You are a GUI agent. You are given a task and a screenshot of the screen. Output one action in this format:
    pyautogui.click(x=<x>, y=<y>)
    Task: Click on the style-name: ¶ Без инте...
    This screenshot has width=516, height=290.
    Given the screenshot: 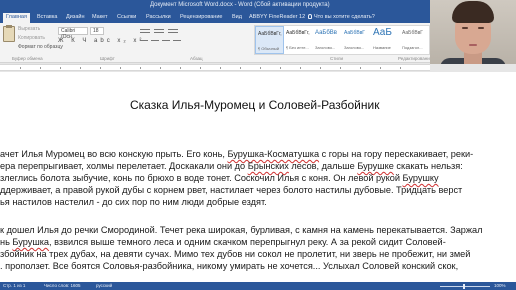 What is the action you would take?
    pyautogui.click(x=297, y=47)
    